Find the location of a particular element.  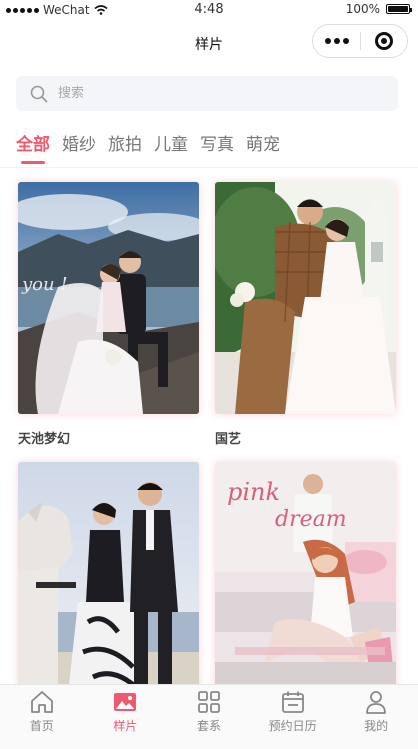

grid-icon is located at coordinates (209, 702).